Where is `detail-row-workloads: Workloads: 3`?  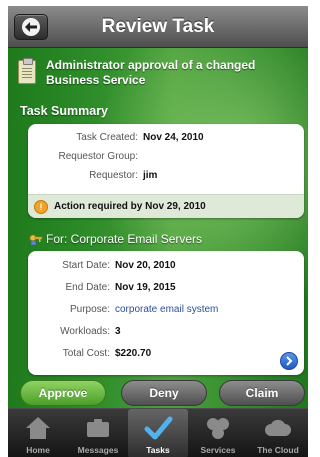
detail-row-workloads: Workloads: 3 is located at coordinates (166, 332).